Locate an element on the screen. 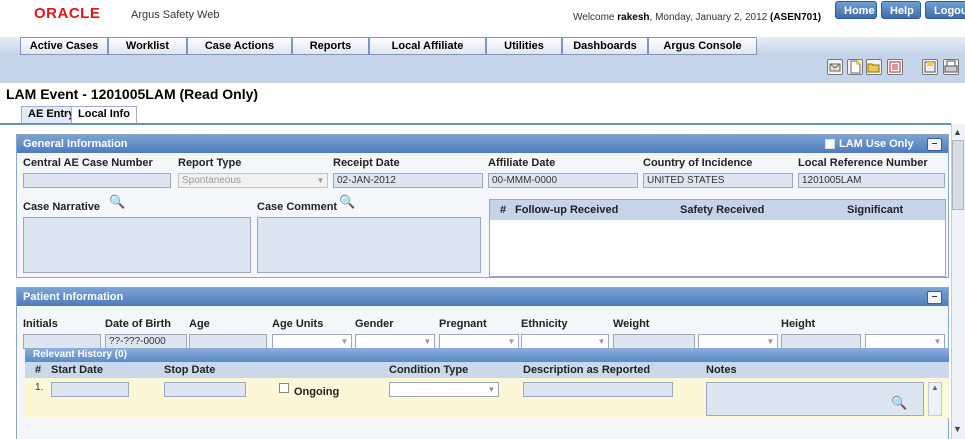  list-icon is located at coordinates (895, 67).